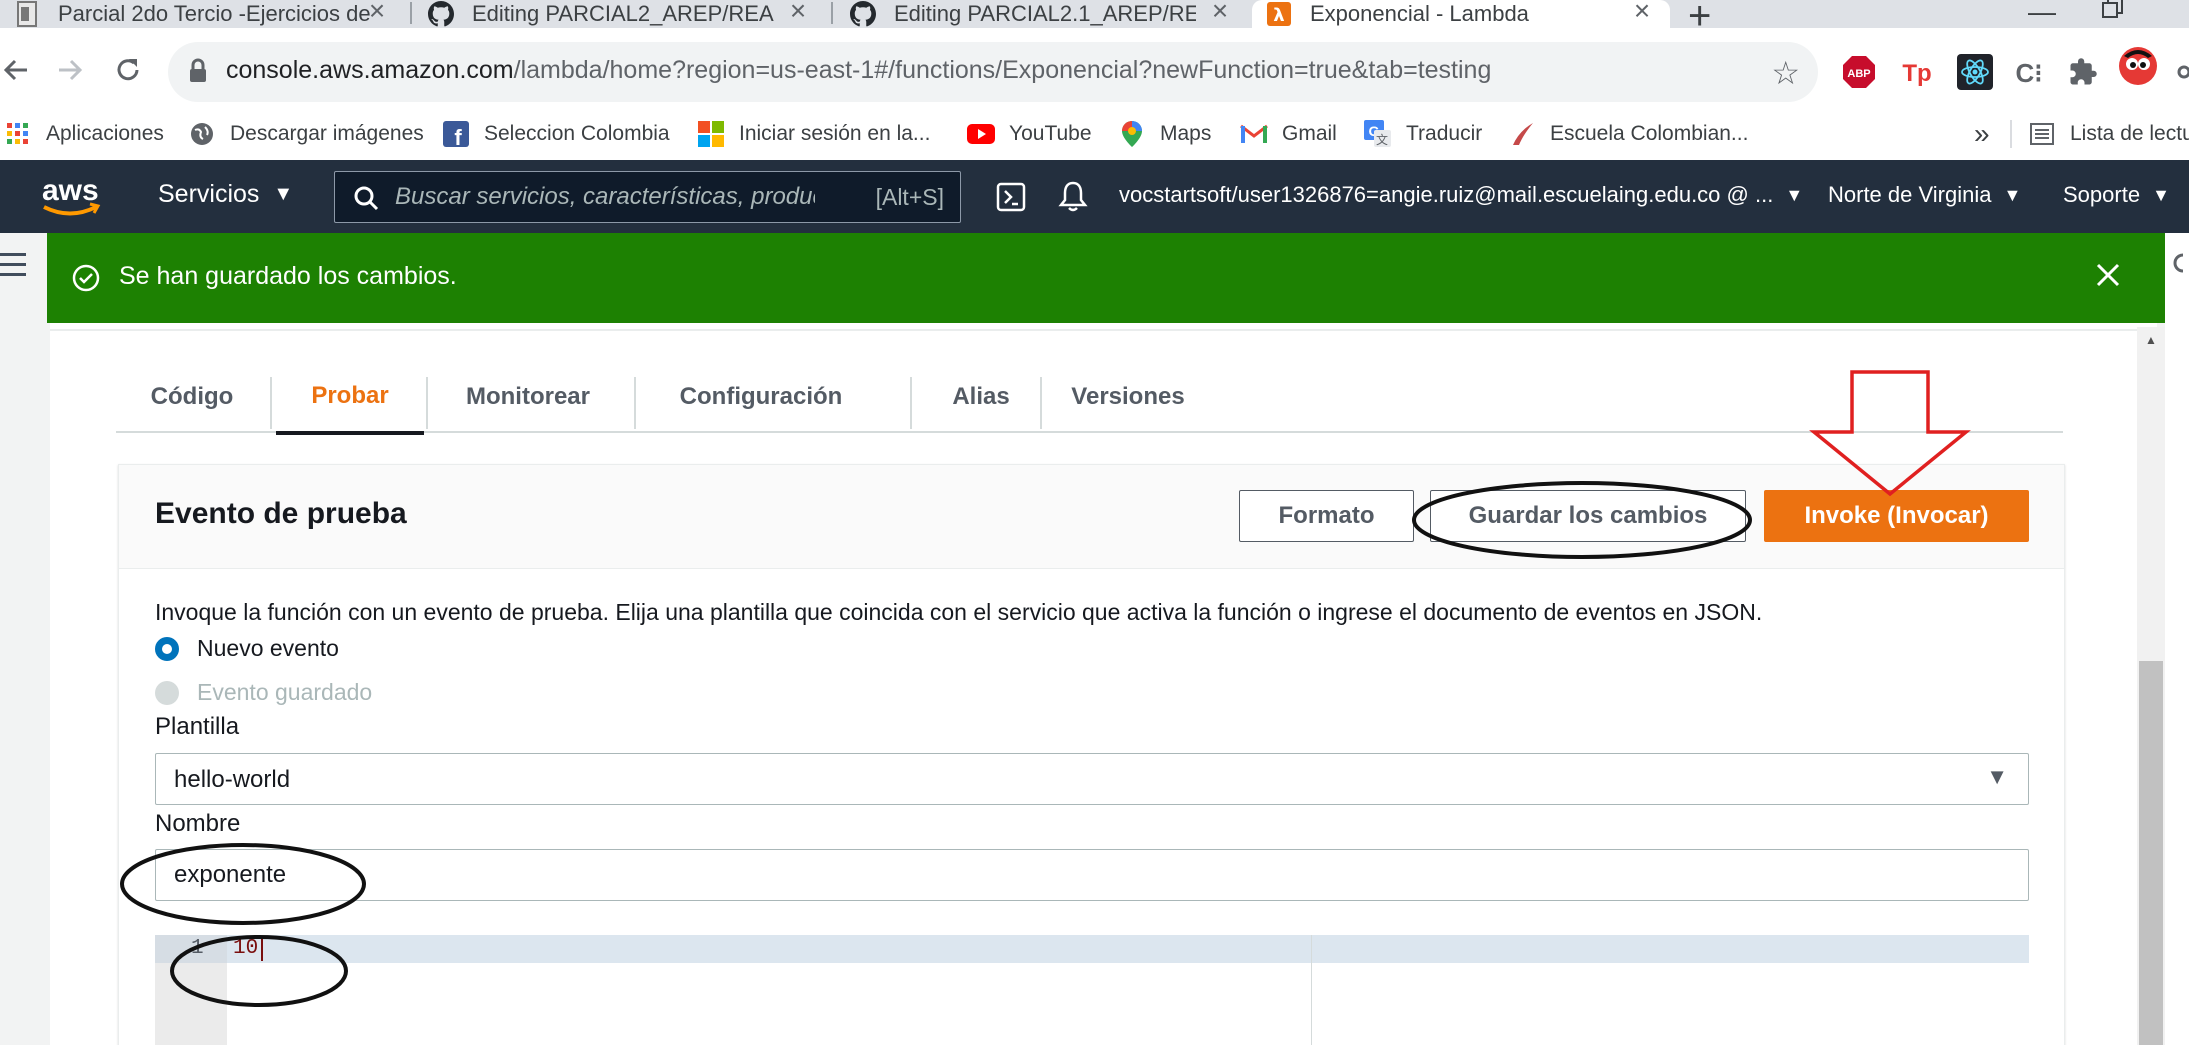 This screenshot has height=1045, width=2189. What do you see at coordinates (70, 70) in the screenshot?
I see `forward-arrow-icon` at bounding box center [70, 70].